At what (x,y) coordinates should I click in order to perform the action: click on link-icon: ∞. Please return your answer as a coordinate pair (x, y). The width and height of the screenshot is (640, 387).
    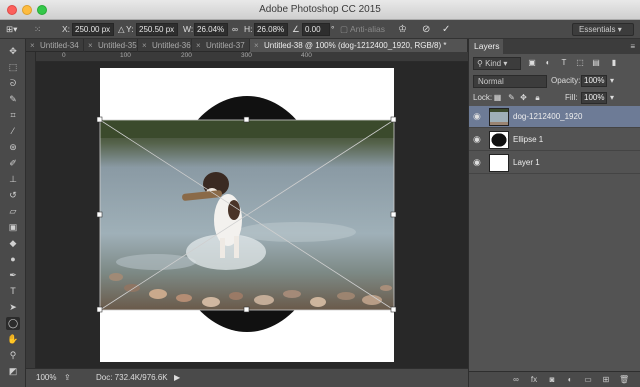
    Looking at the image, I should click on (235, 29).